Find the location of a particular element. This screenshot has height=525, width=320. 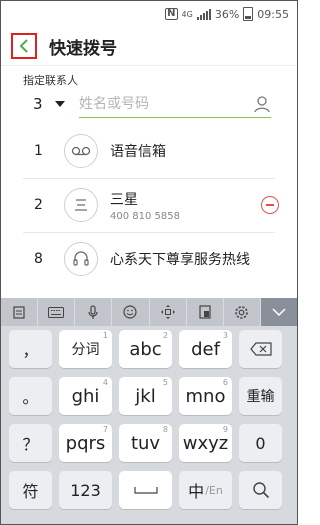

key-mno: mno 6 is located at coordinates (205, 396).